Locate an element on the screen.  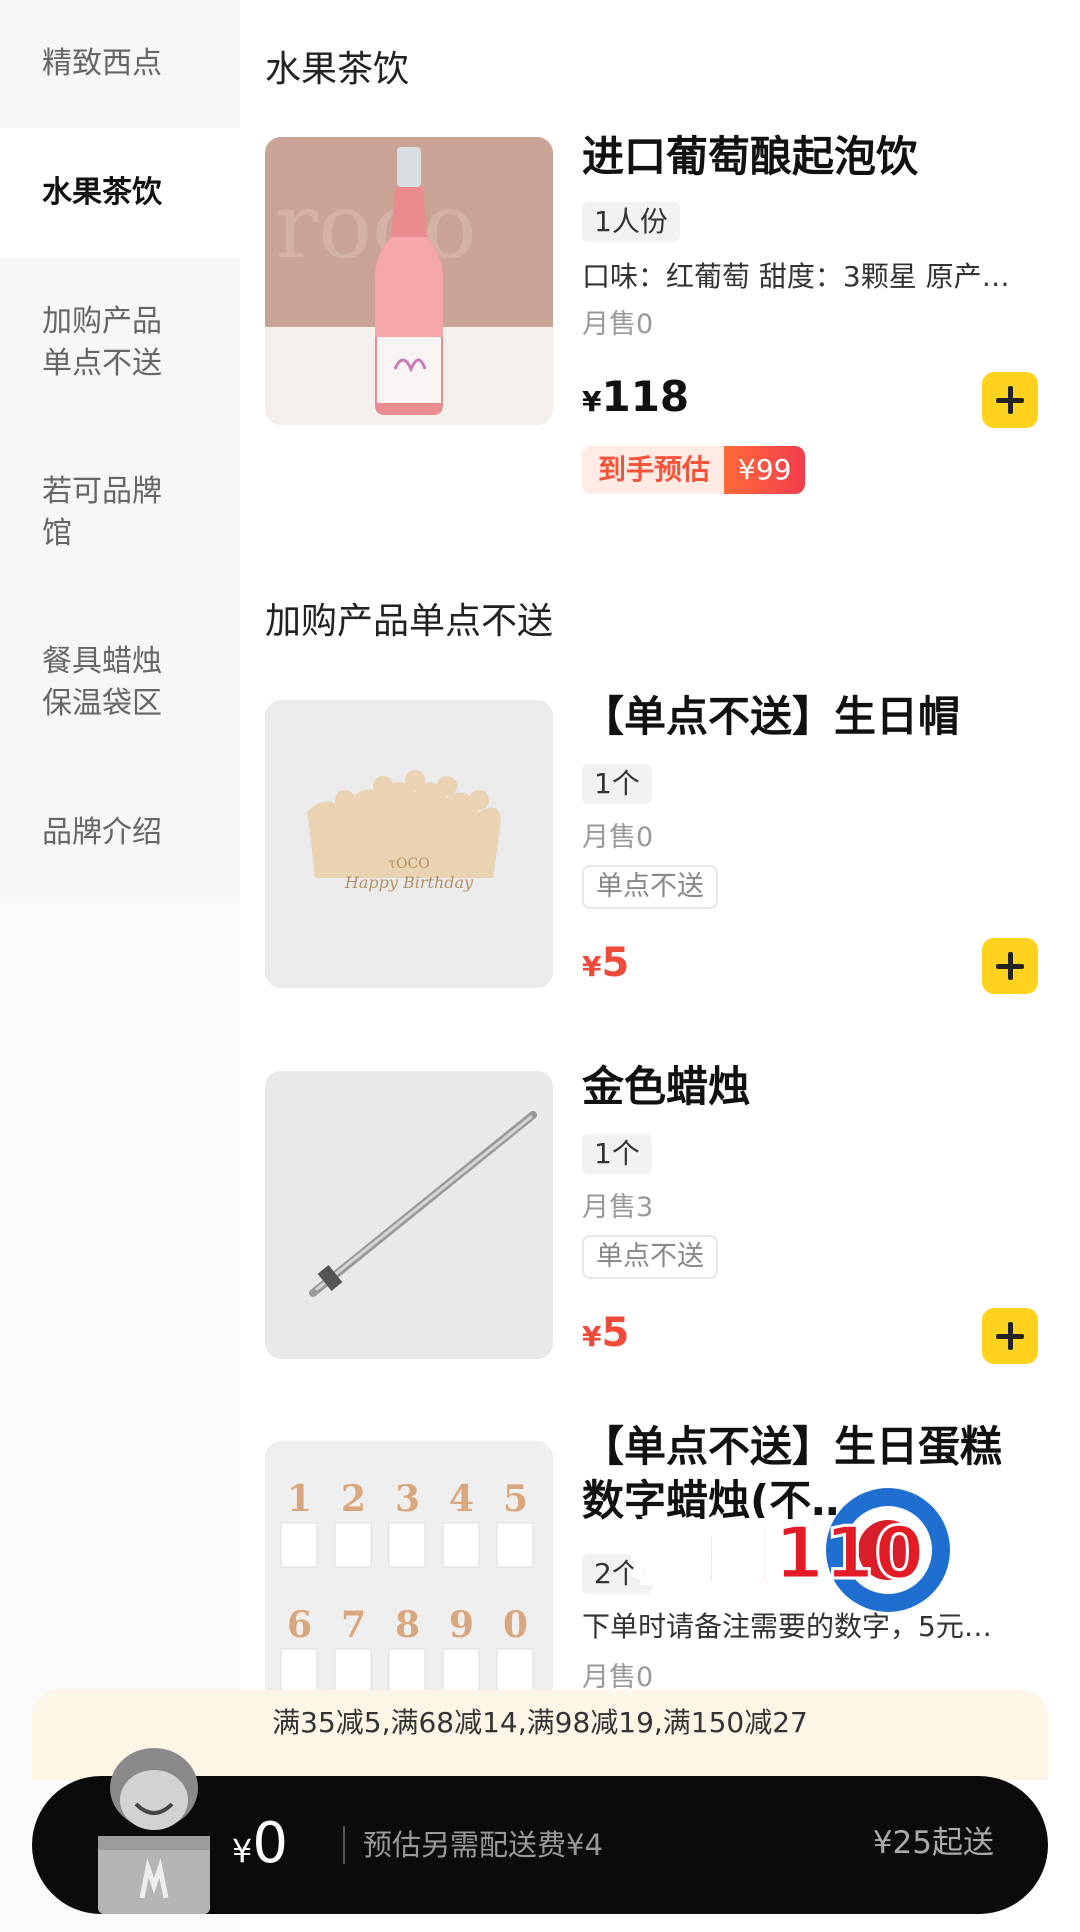
discount-text: 满35减5,满68减14,满98减19,满150减27 is located at coordinates (540, 1722).